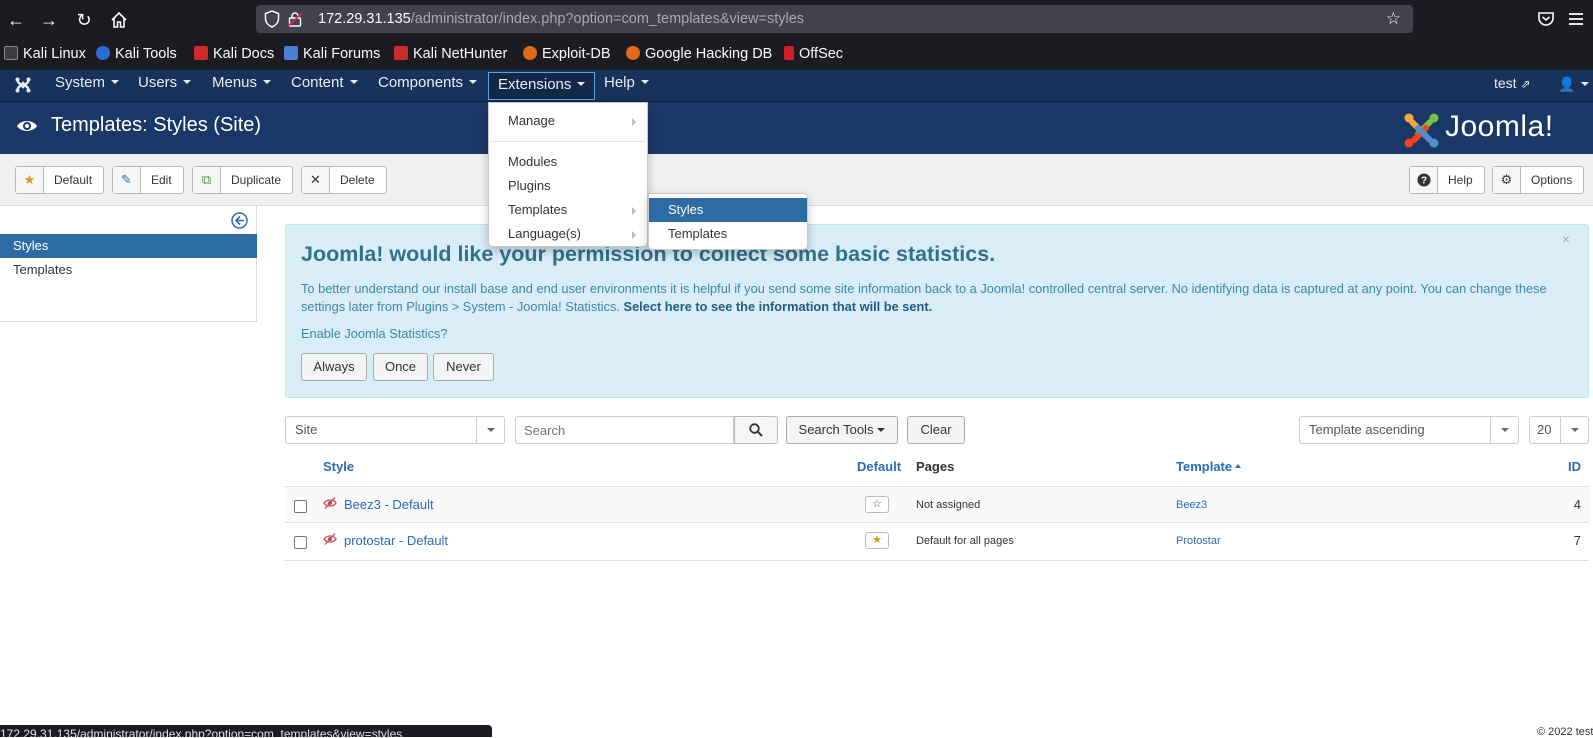 The image size is (1593, 738). What do you see at coordinates (87, 86) in the screenshot?
I see `menu-system: System` at bounding box center [87, 86].